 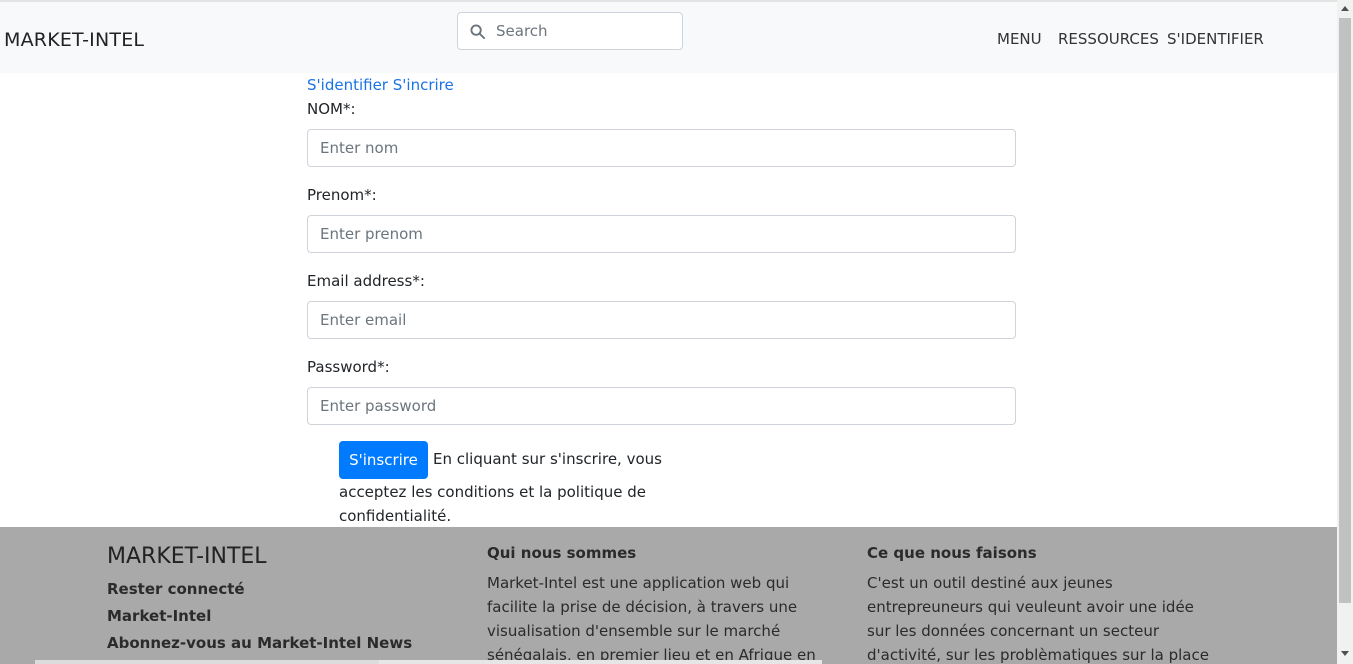 I want to click on horizontal-scrollbar-track, so click(x=600, y=662).